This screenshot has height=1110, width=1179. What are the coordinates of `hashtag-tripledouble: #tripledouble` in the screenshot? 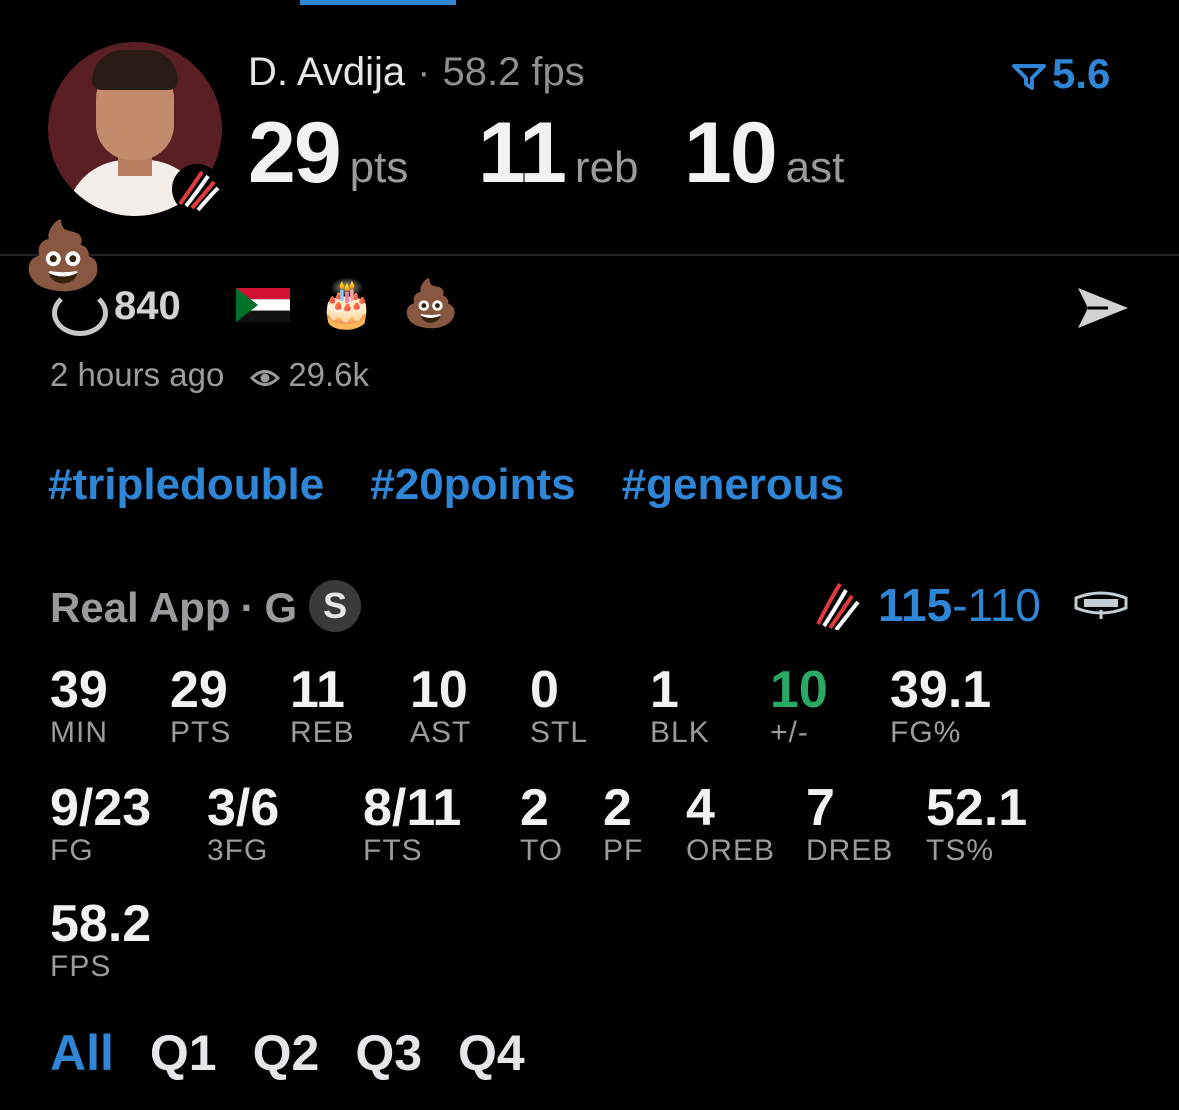 It's located at (186, 484).